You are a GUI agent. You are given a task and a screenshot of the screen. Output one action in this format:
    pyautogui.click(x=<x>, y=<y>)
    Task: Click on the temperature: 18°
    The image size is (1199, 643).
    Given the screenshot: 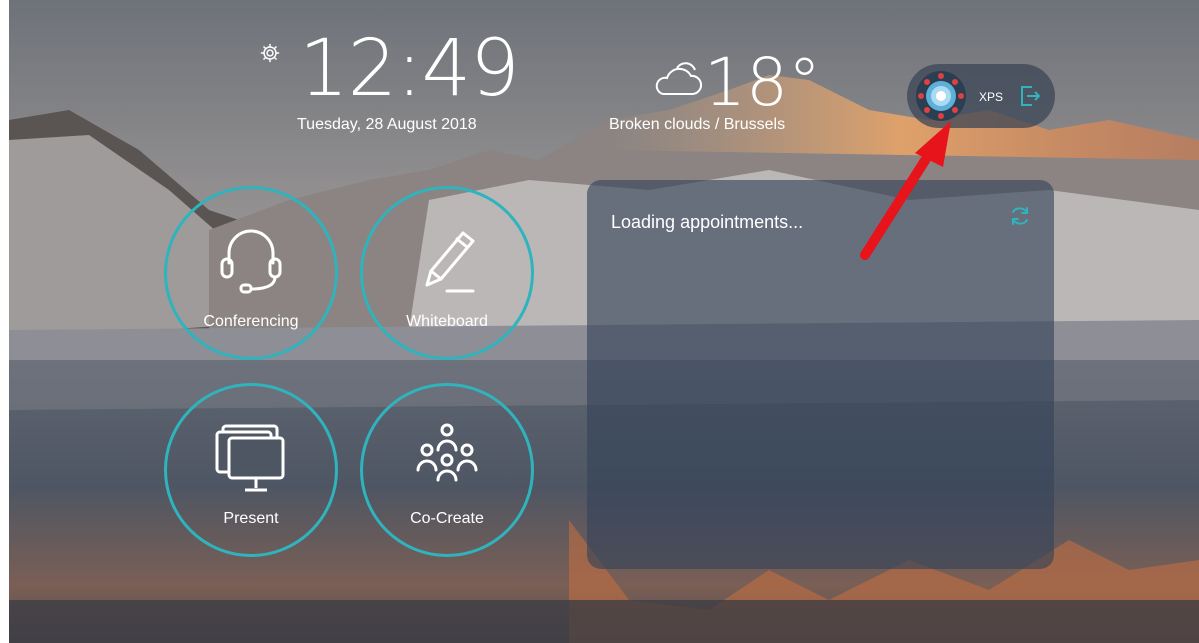 What is the action you would take?
    pyautogui.click(x=762, y=82)
    